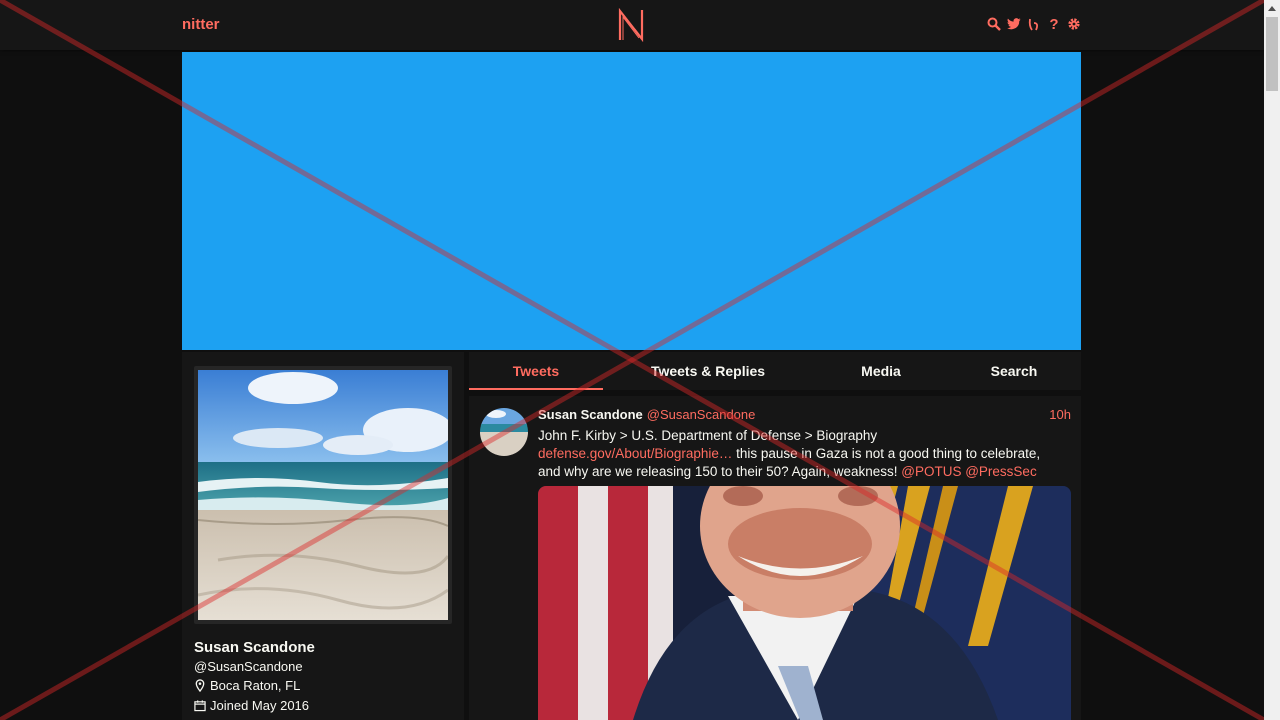 Image resolution: width=1280 pixels, height=720 pixels. I want to click on profile-avatar, so click(323, 495).